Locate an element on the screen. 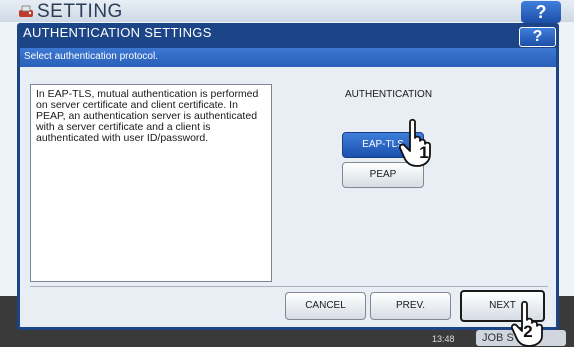 The image size is (574, 347). background-help-button: ? is located at coordinates (541, 12).